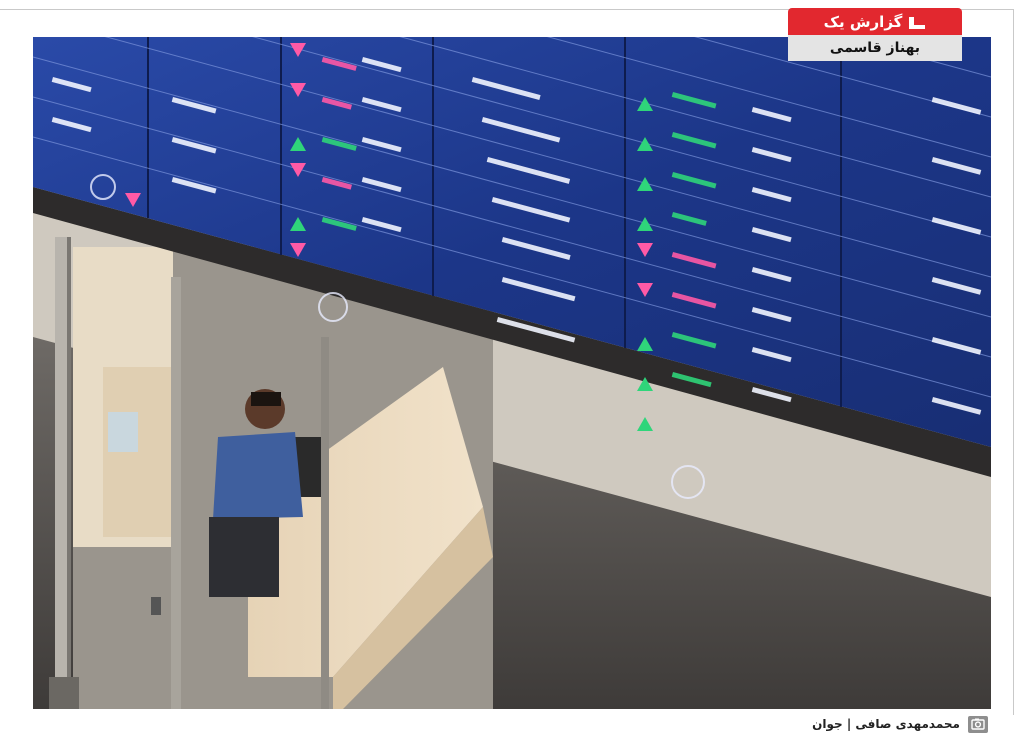 The width and height of the screenshot is (1022, 742). Describe the element at coordinates (978, 724) in the screenshot. I see `camera-icon` at that location.